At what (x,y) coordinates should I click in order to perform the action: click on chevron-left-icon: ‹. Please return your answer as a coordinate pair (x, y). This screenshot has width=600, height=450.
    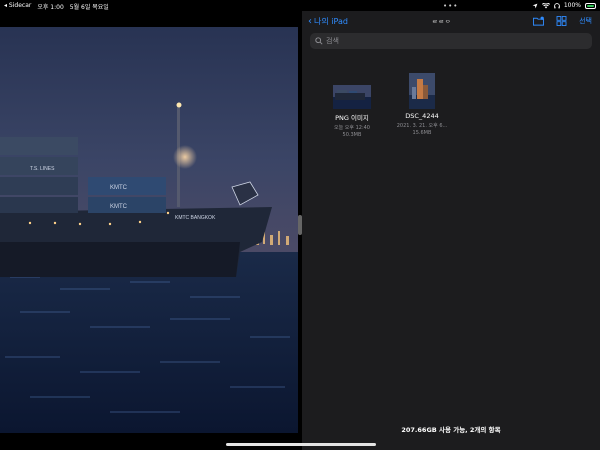
    Looking at the image, I should click on (310, 21).